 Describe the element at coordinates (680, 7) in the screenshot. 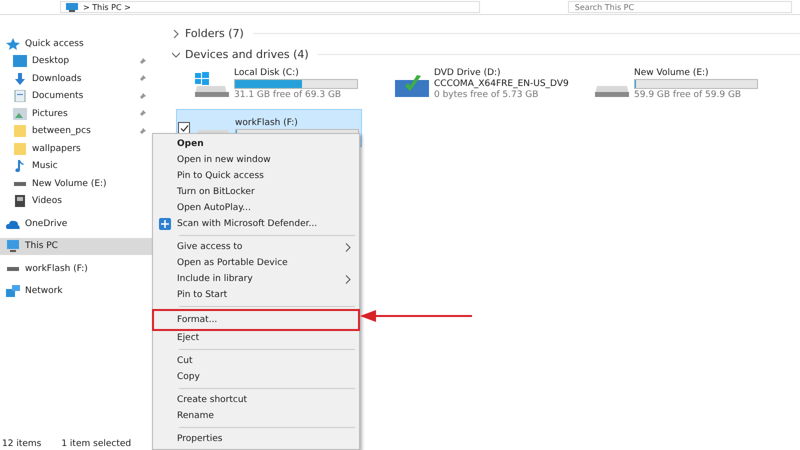

I see `search-field: Search This PC` at that location.